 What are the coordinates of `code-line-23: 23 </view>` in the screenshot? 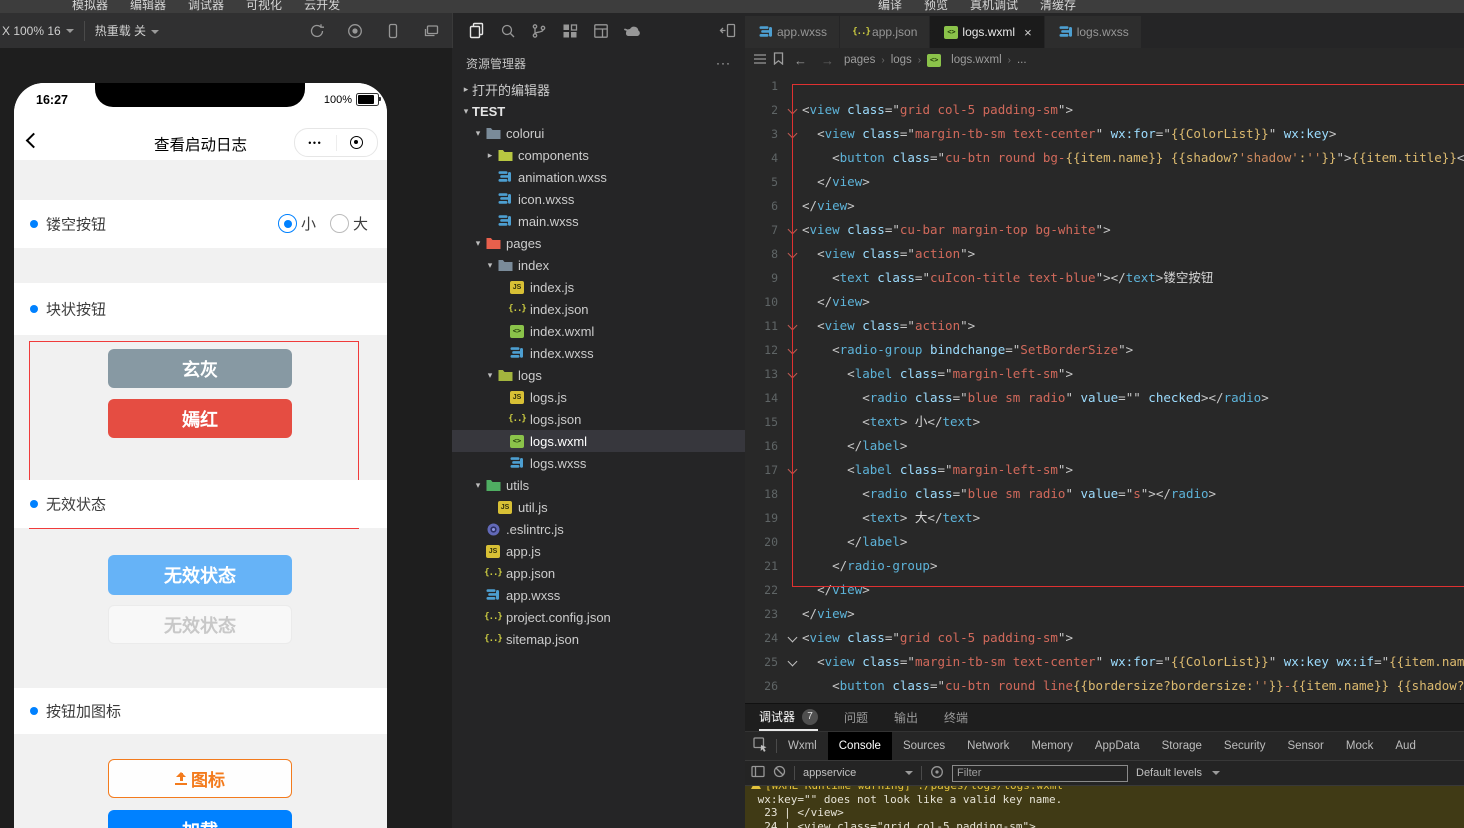 It's located at (1104, 614).